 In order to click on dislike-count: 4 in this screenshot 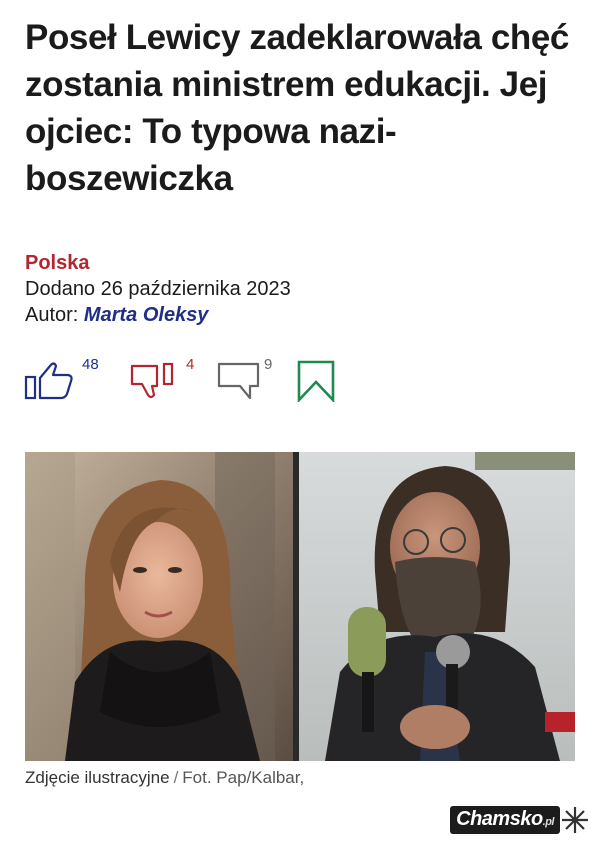, I will do `click(190, 364)`.